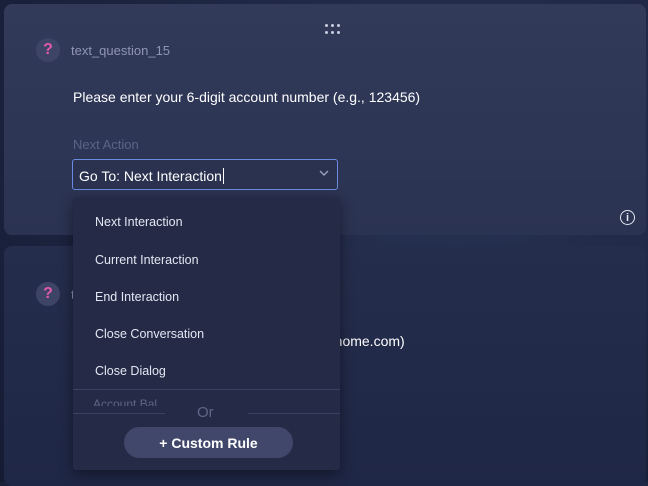 This screenshot has width=648, height=486. What do you see at coordinates (223, 176) in the screenshot?
I see `text-caret` at bounding box center [223, 176].